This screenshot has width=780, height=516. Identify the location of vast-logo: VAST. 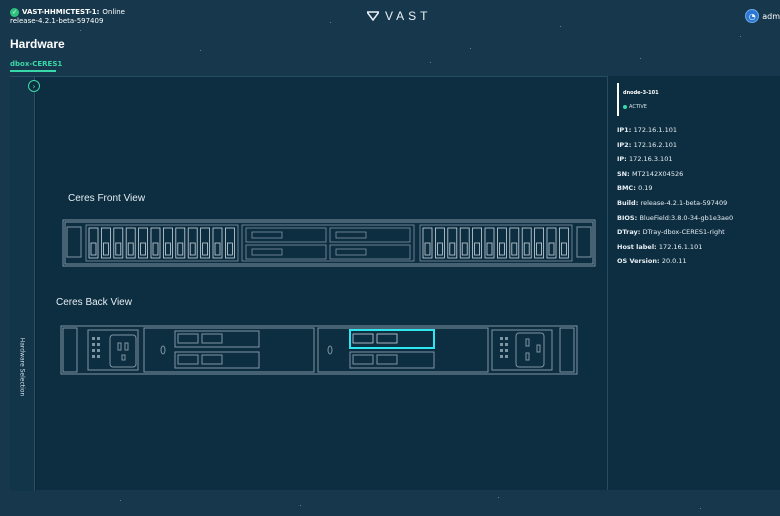
(399, 16).